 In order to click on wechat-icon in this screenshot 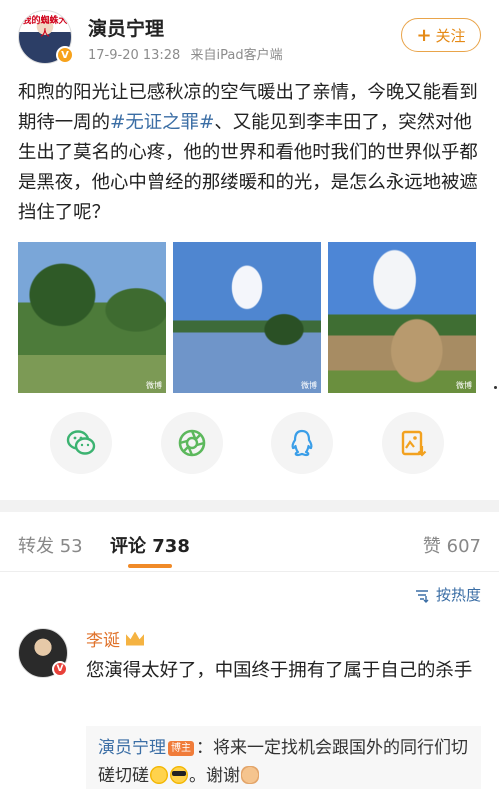, I will do `click(81, 442)`.